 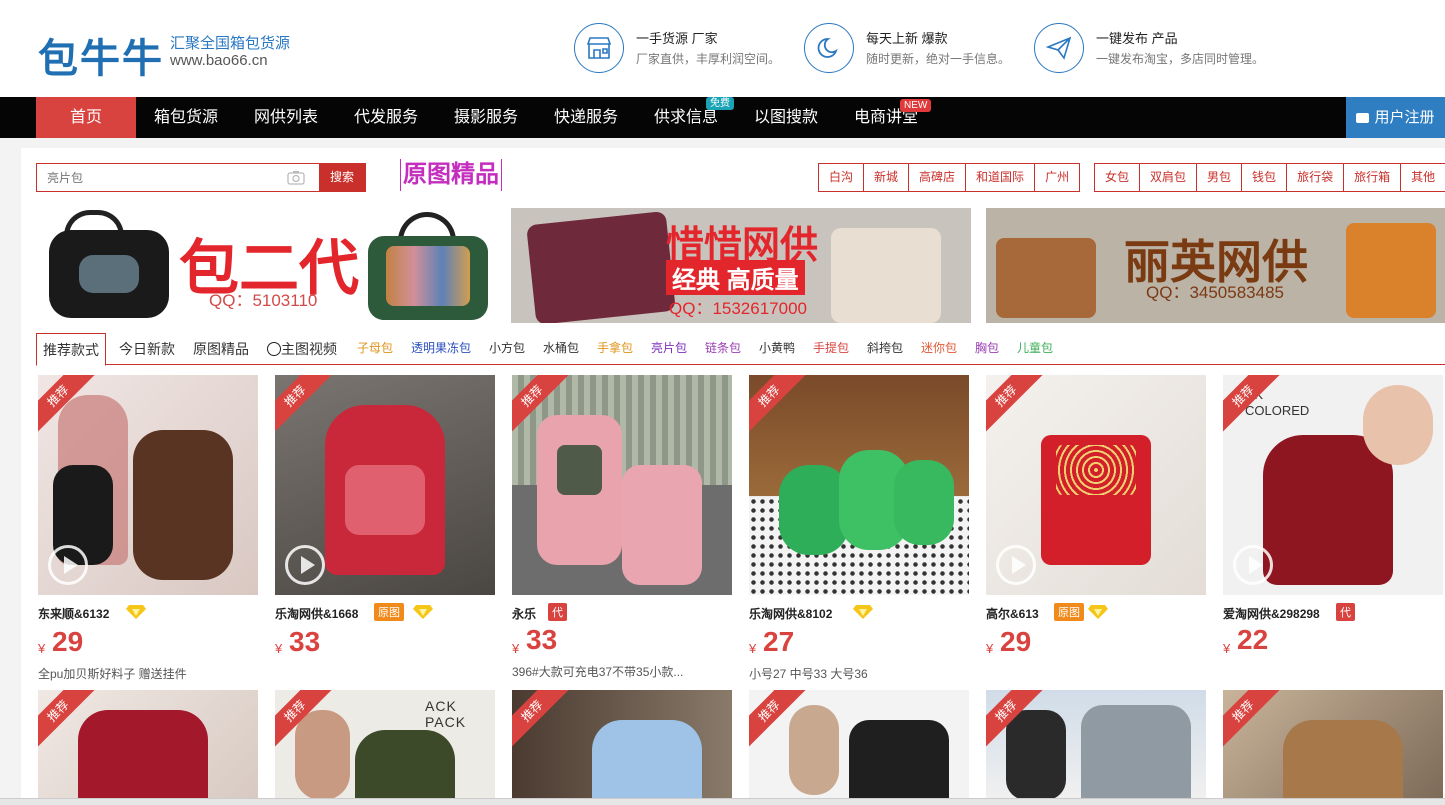 What do you see at coordinates (1422, 177) in the screenshot?
I see `category-tag: 其他` at bounding box center [1422, 177].